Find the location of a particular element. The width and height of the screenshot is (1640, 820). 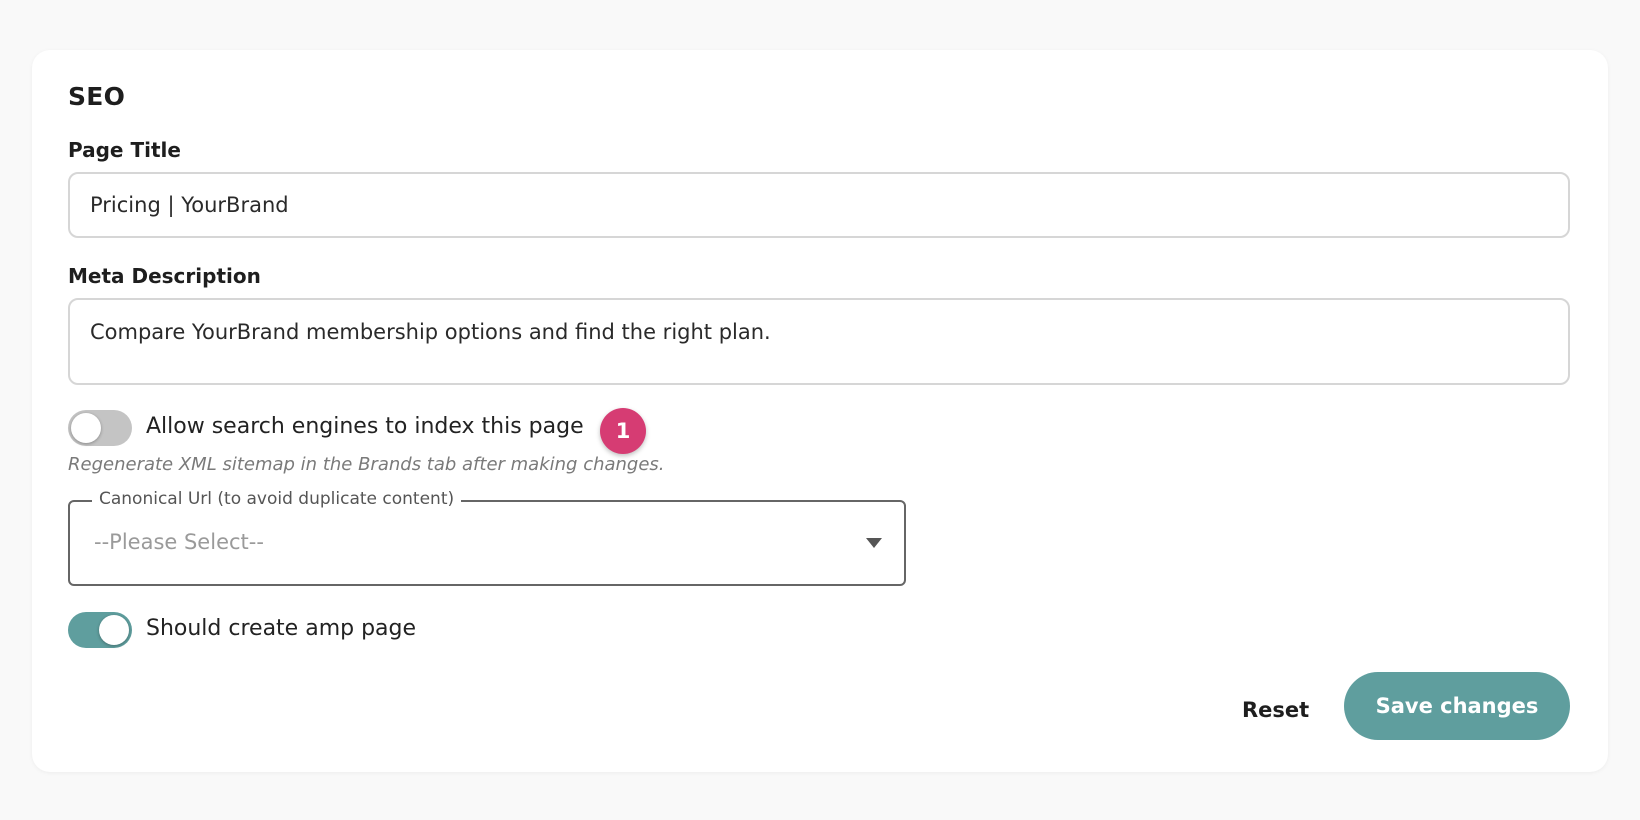

meta-description-label: Meta Description is located at coordinates (164, 276).